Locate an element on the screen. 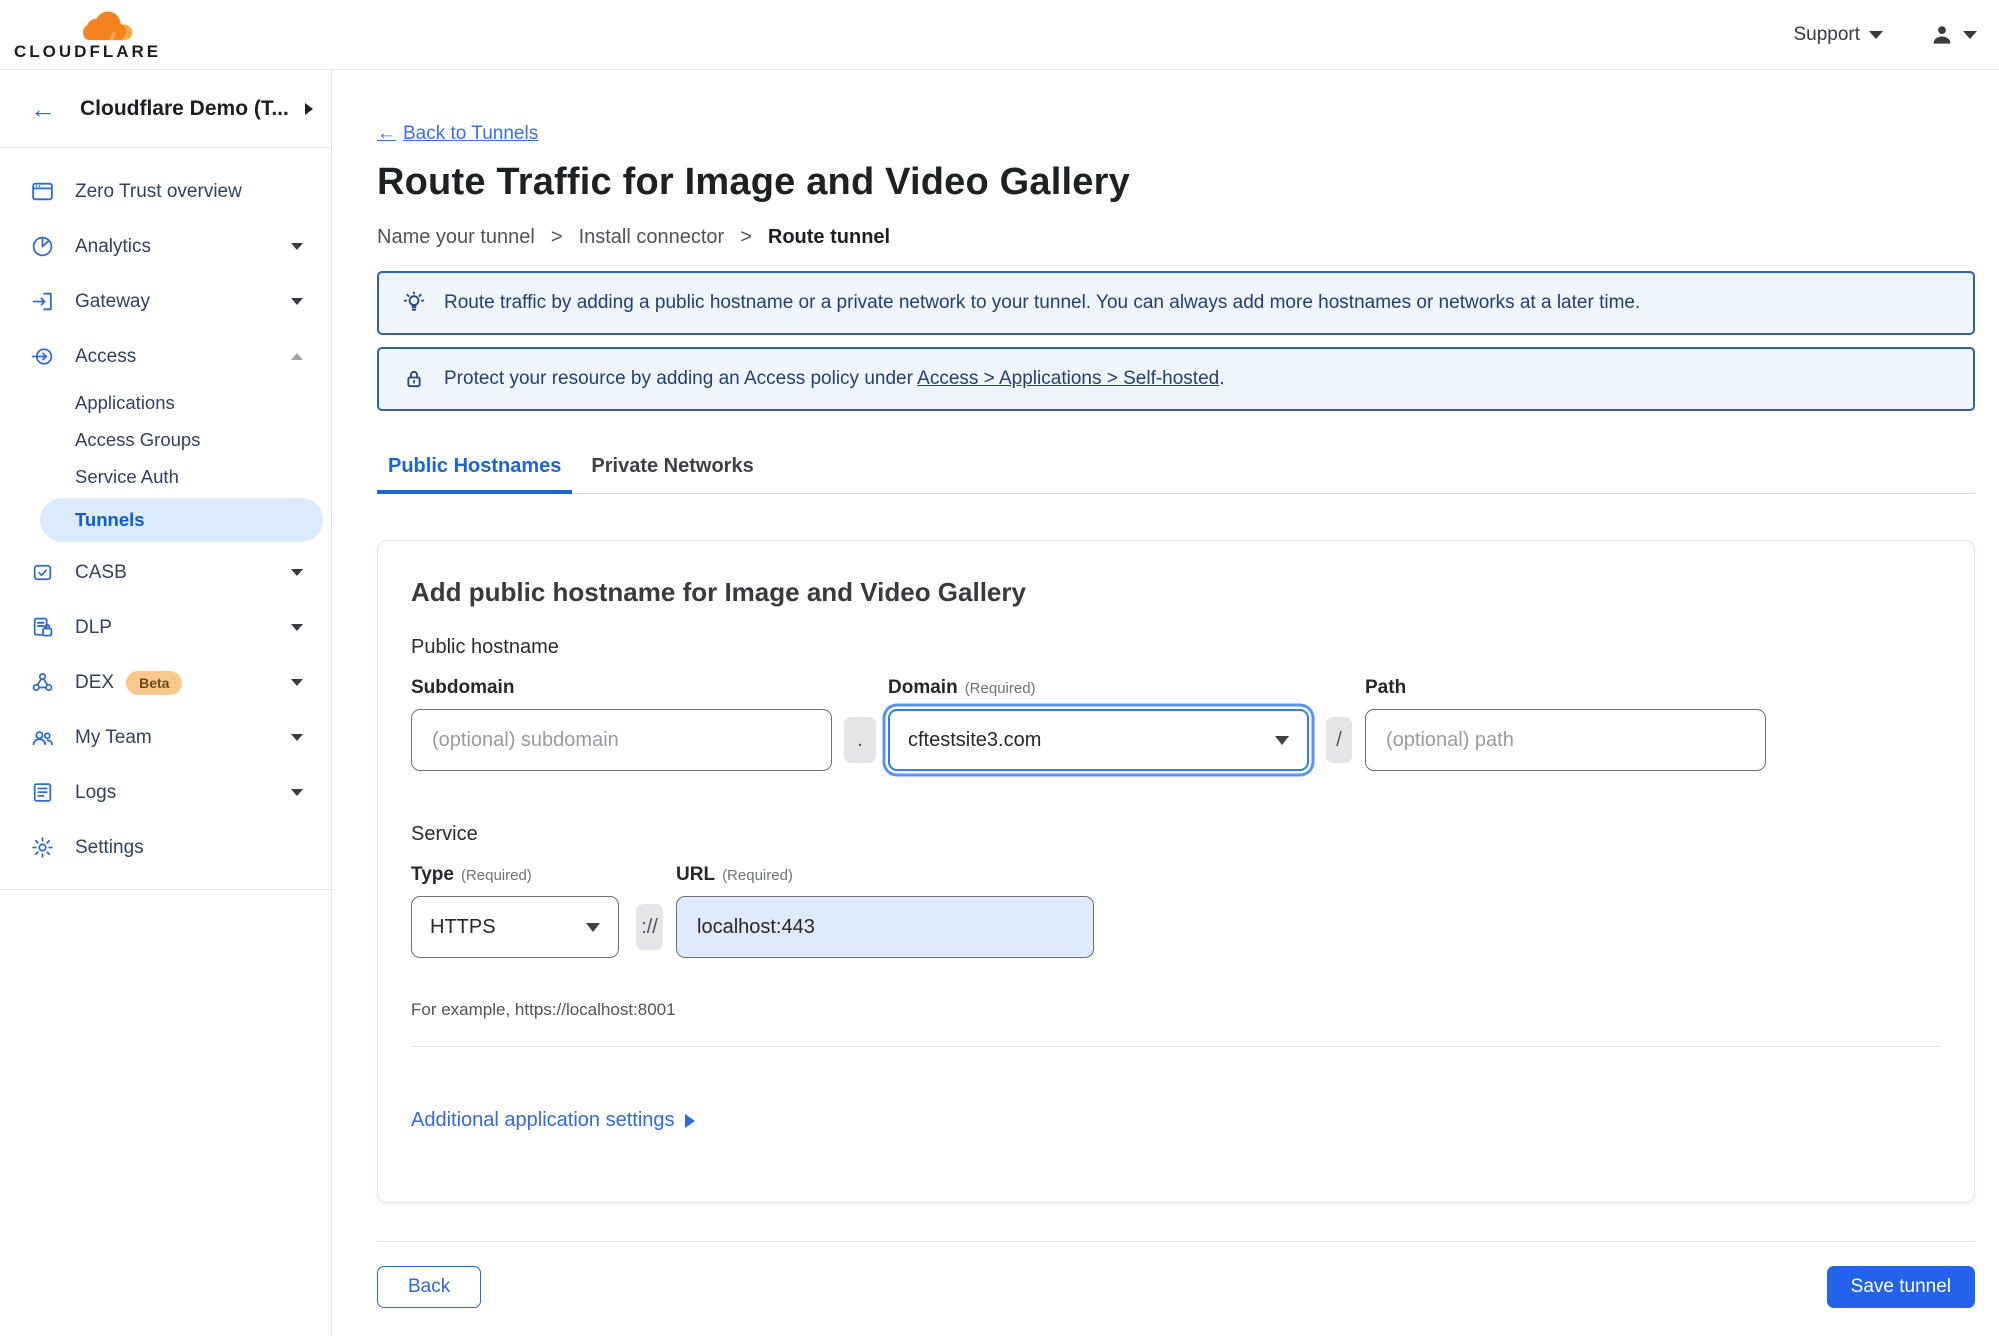 This screenshot has height=1336, width=1999. support-label: Support is located at coordinates (1826, 34).